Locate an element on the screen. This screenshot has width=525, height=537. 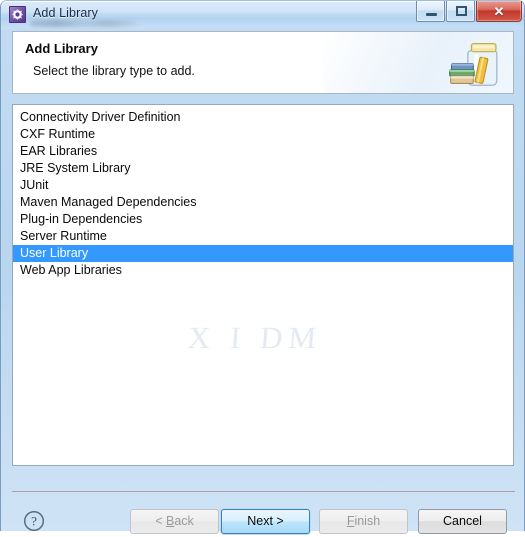
title-ghost-artifact is located at coordinates (83, 23).